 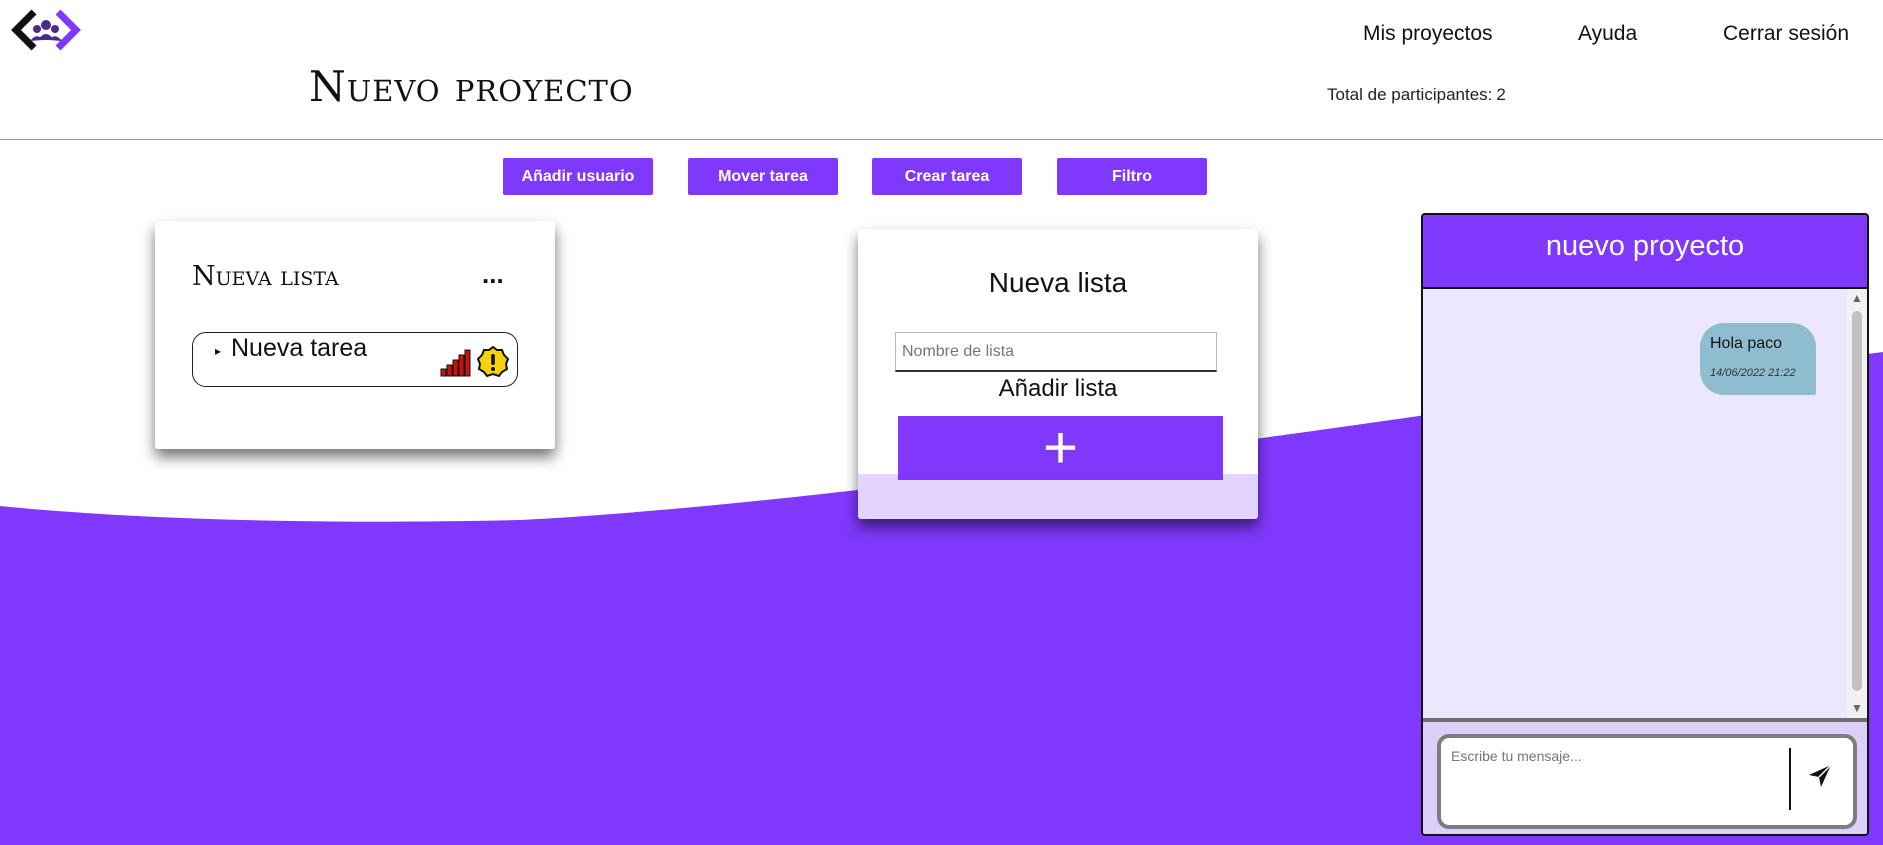 I want to click on participants-label: Total de participantes:, so click(x=1410, y=94).